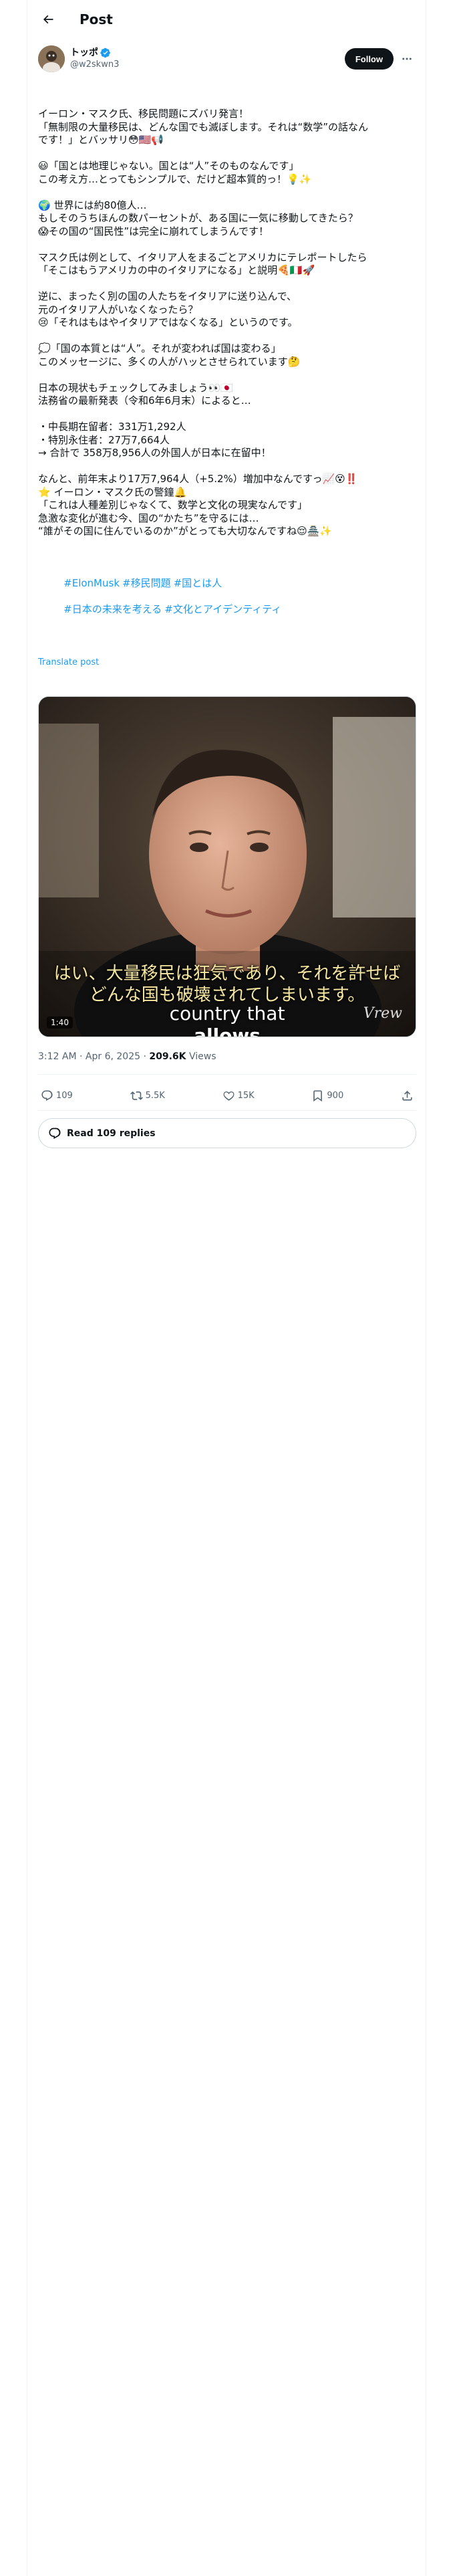  Describe the element at coordinates (227, 19) in the screenshot. I see `top-bar: Post` at that location.